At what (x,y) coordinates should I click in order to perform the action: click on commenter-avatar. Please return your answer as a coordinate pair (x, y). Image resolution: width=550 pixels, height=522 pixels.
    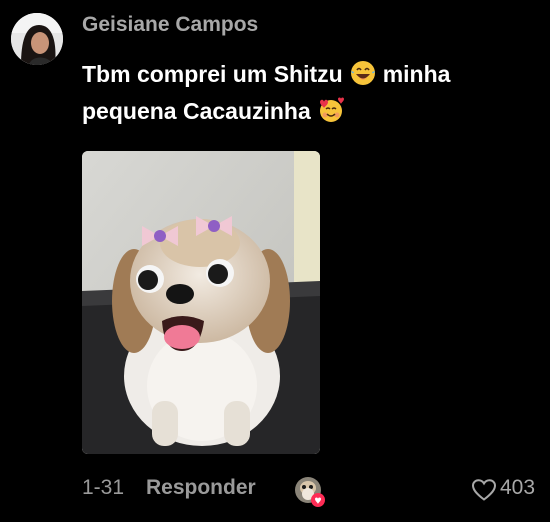
    Looking at the image, I should click on (37, 39).